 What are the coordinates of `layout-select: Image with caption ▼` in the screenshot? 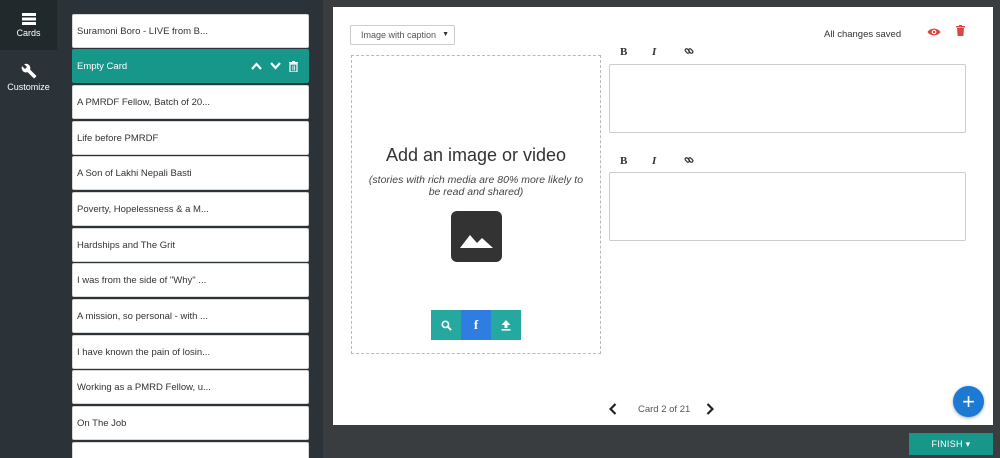 It's located at (402, 35).